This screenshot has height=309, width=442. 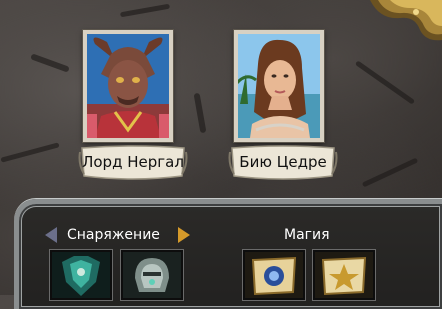 I want to click on demon-lord-portrait-icon, so click(x=128, y=86).